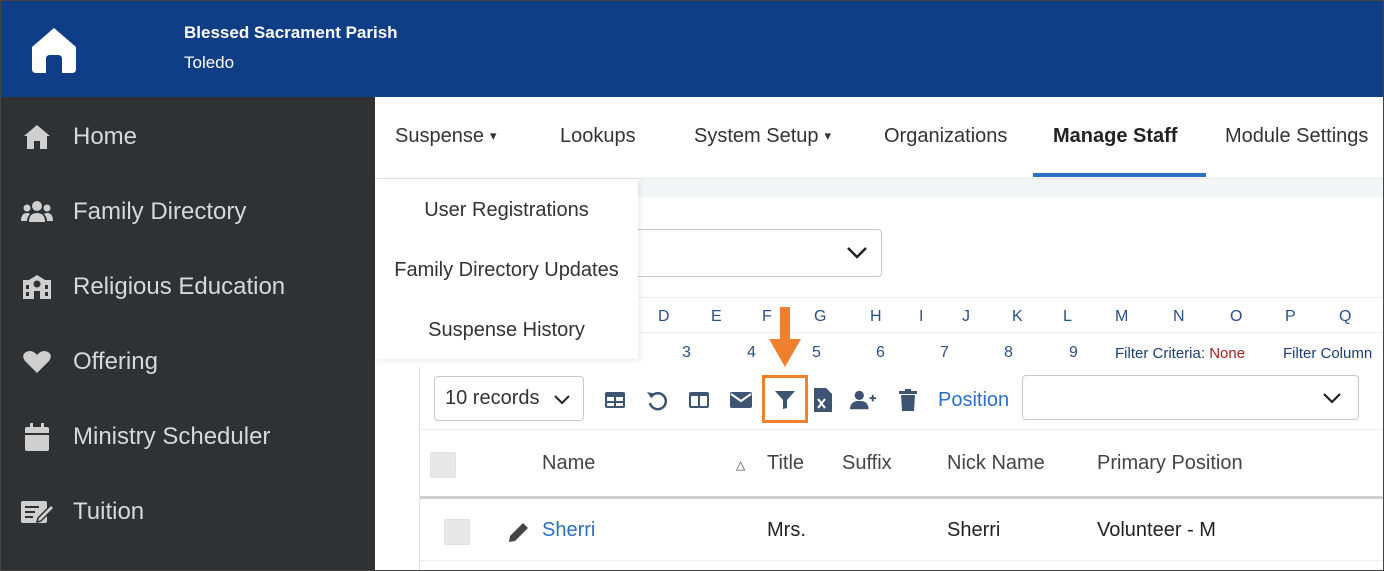 The width and height of the screenshot is (1384, 571). Describe the element at coordinates (439, 136) in the screenshot. I see `tab-label: Suspense` at that location.